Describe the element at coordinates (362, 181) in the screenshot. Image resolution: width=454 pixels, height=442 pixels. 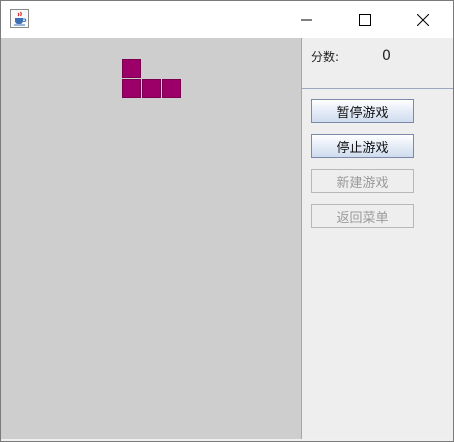
I see `new-game-button: 新建游戏` at that location.